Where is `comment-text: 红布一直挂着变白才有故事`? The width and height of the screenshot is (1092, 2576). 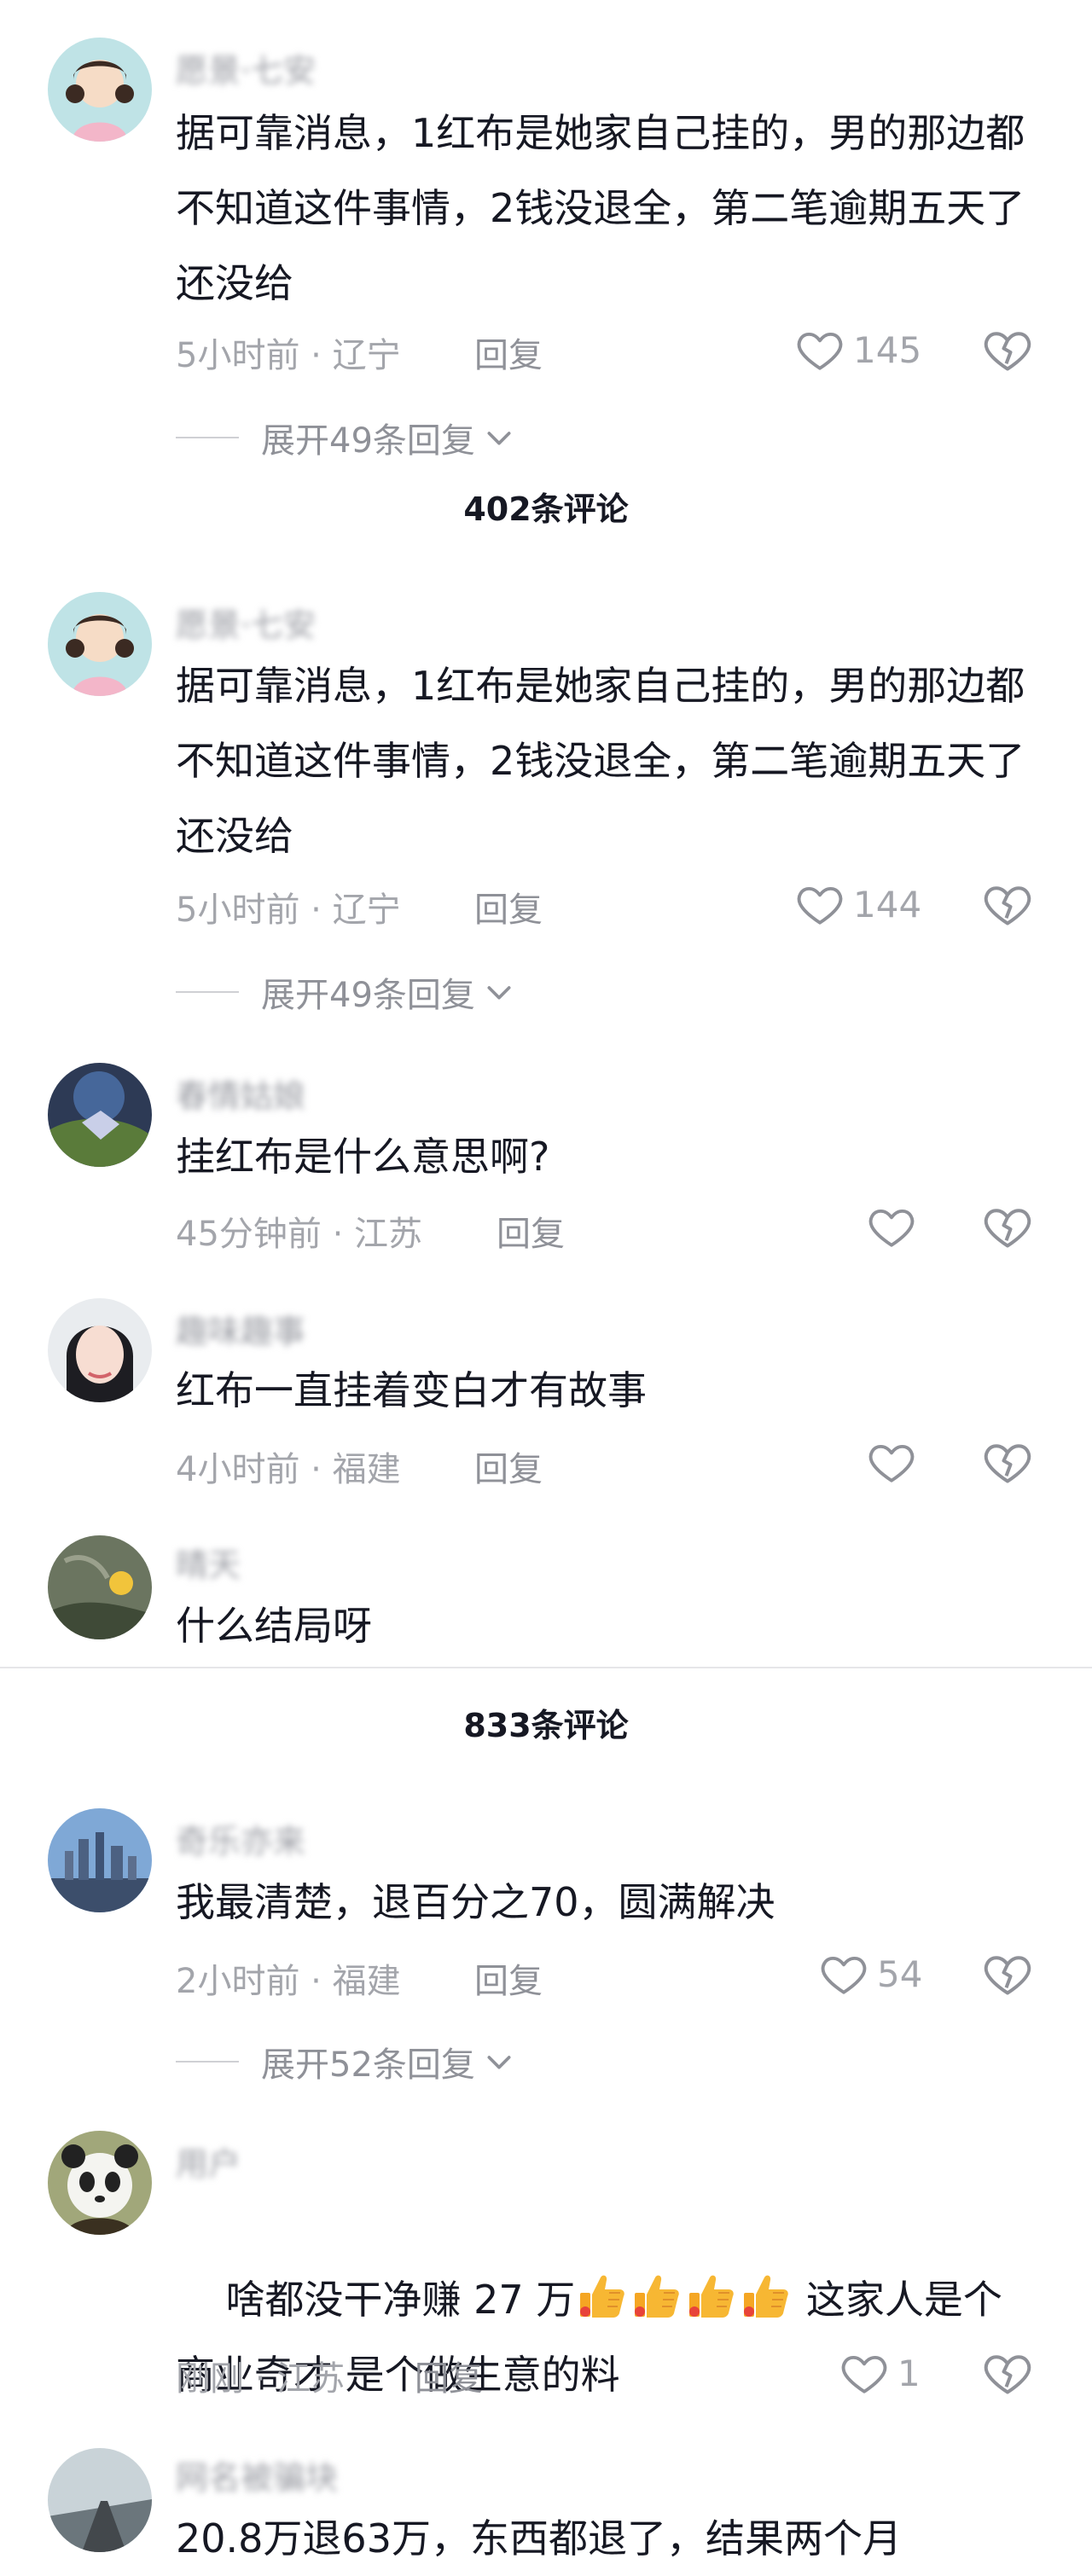 comment-text: 红布一直挂着变白才有故事 is located at coordinates (412, 1390).